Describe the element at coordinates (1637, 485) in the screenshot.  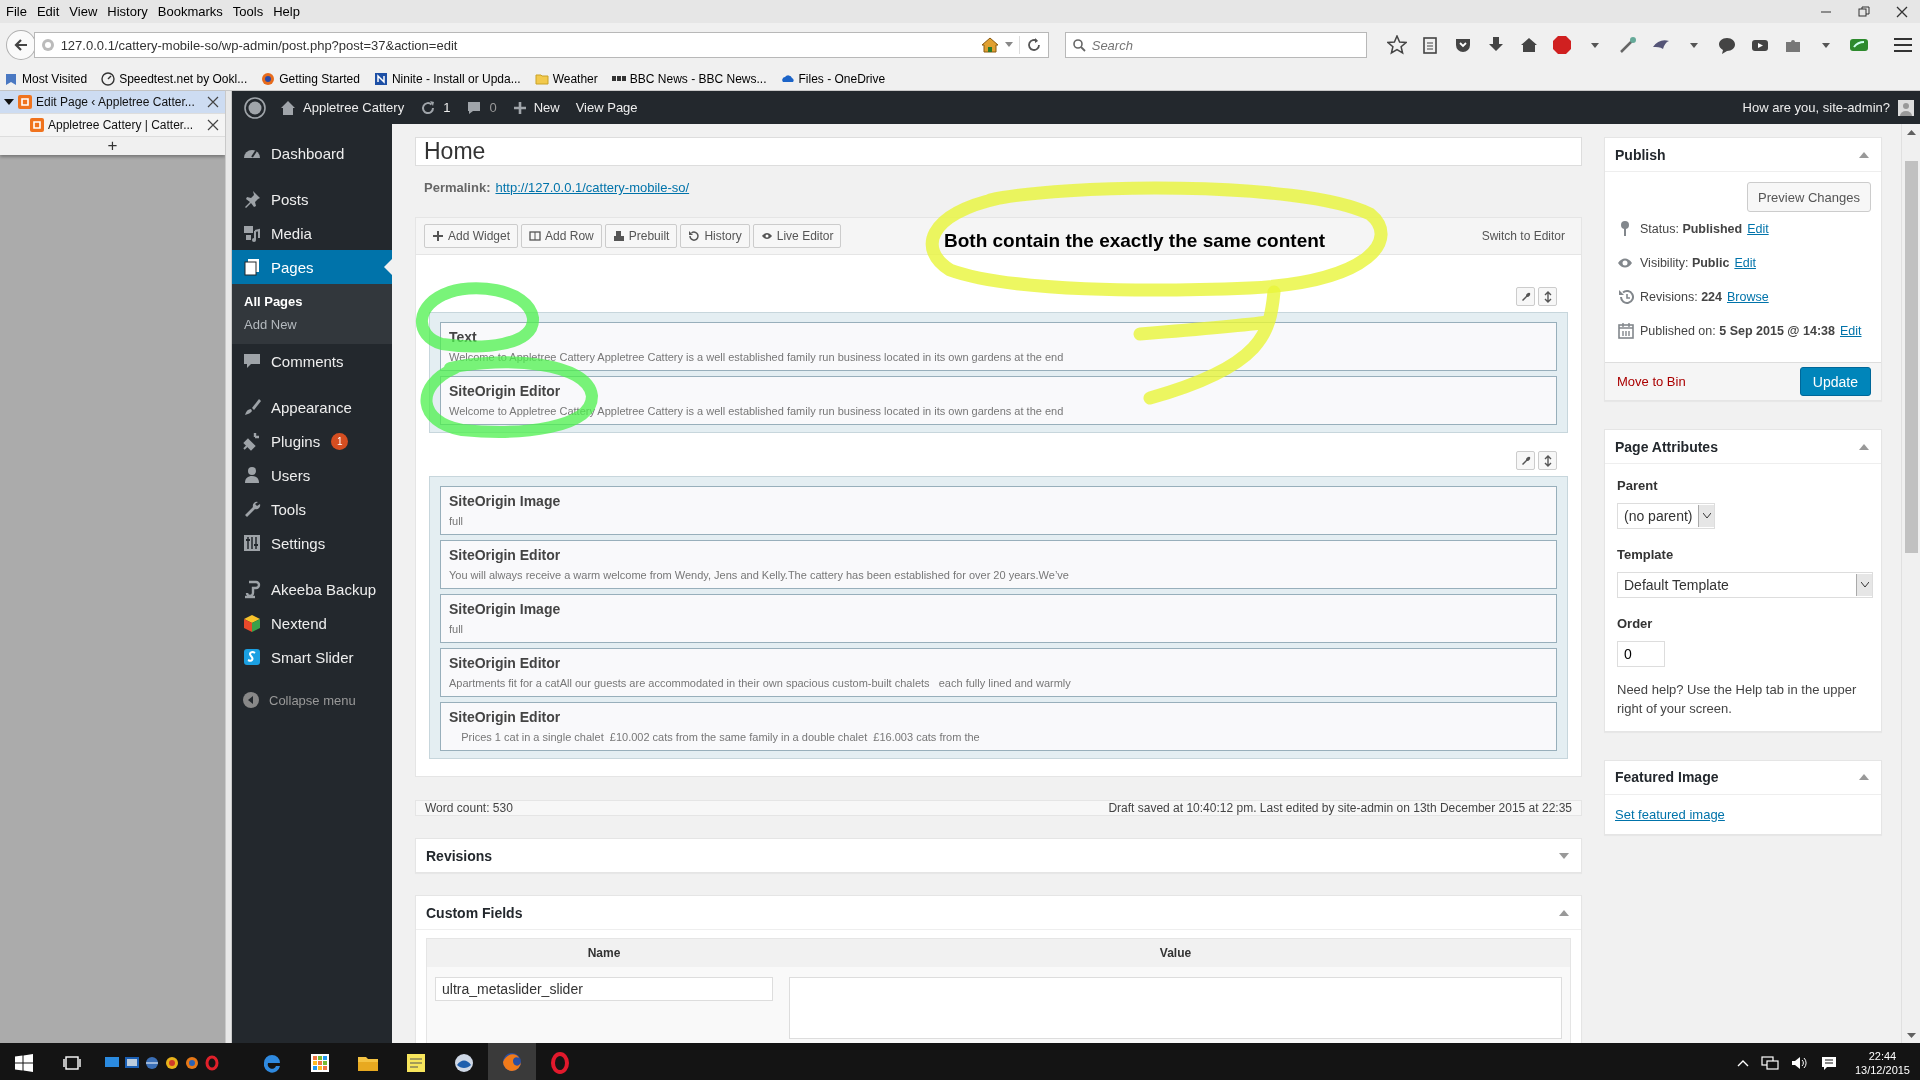
I see `field-label: Parent` at that location.